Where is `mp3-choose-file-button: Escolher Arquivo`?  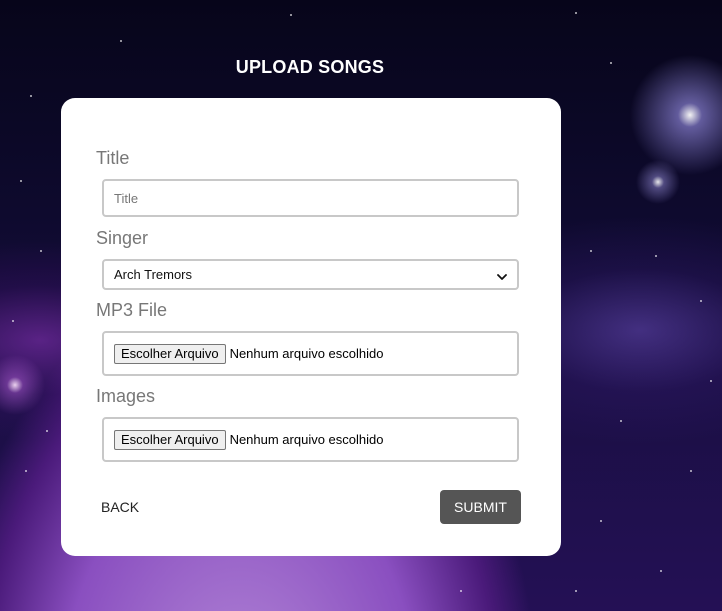
mp3-choose-file-button: Escolher Arquivo is located at coordinates (170, 353).